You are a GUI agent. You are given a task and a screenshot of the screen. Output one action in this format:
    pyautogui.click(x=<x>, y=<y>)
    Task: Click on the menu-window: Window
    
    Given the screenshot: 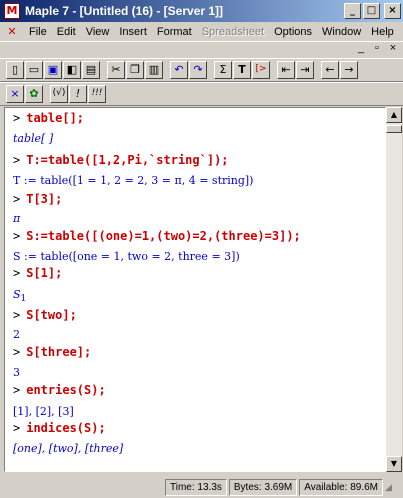 What is the action you would take?
    pyautogui.click(x=341, y=32)
    